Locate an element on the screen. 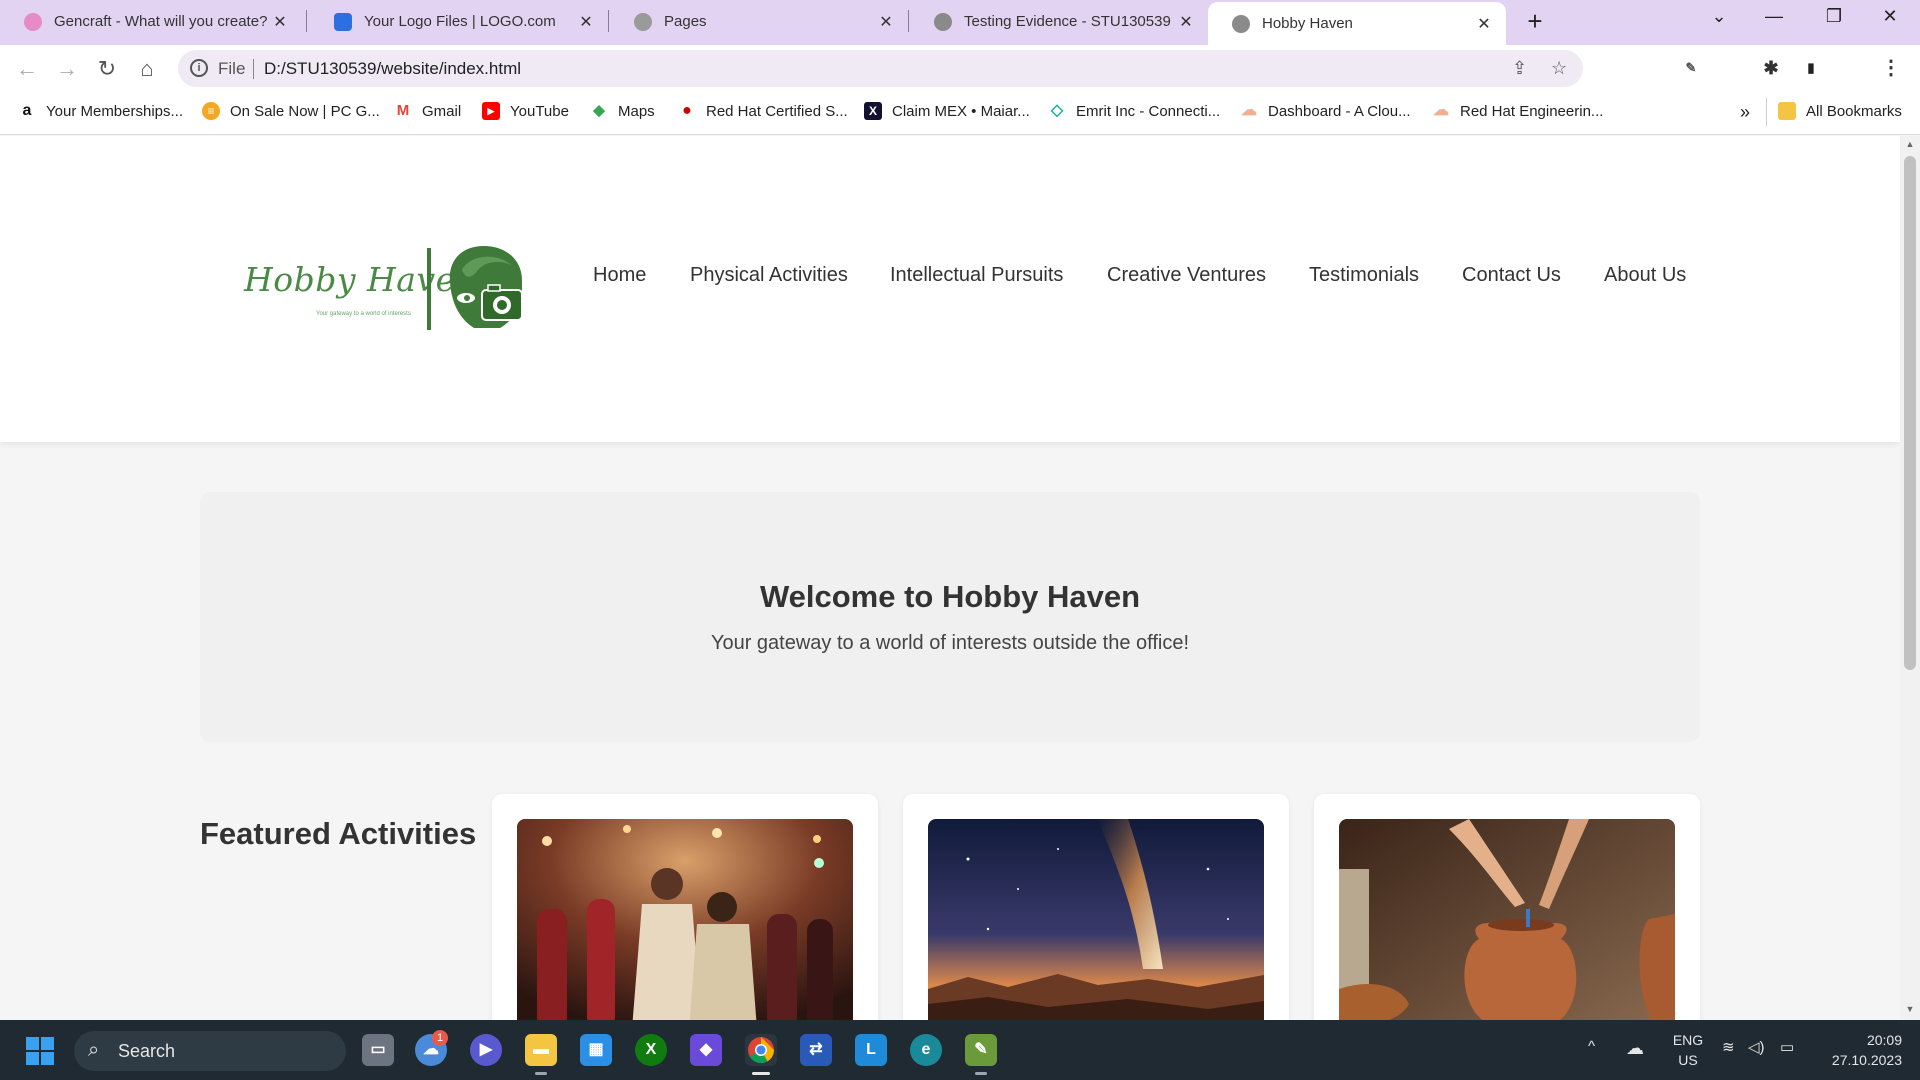 The image size is (1920, 1080). bookmark-star-icon: ☆ is located at coordinates (1559, 68).